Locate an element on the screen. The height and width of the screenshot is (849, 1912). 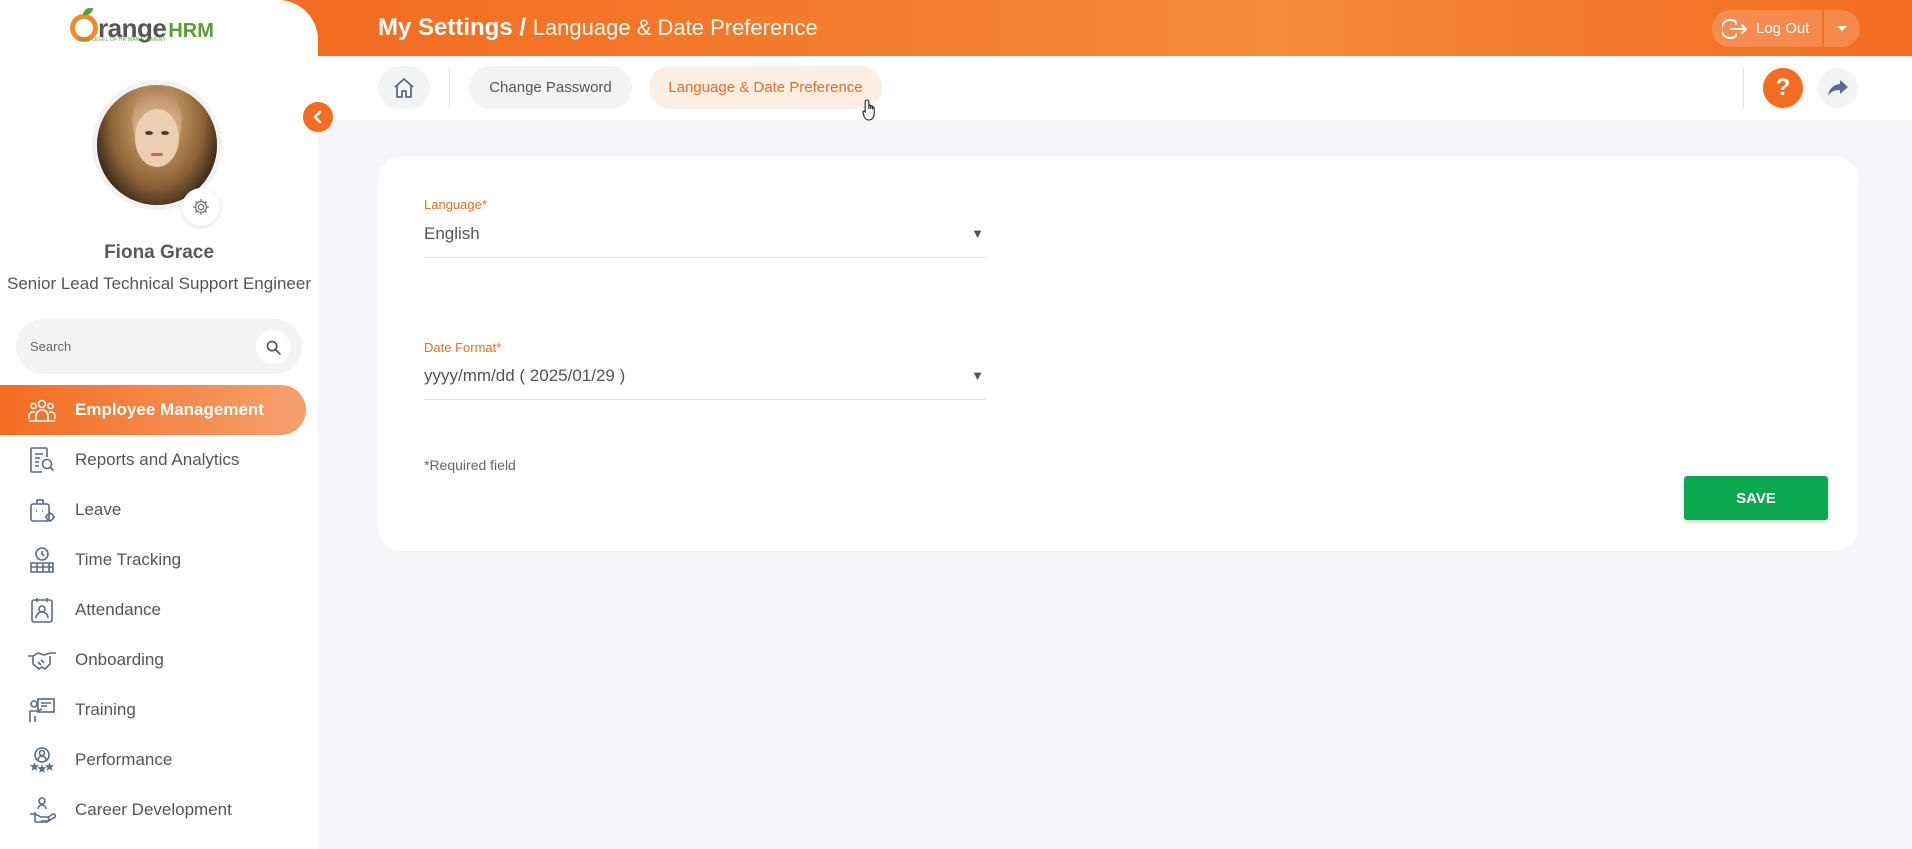
sidebar-item-reports-and-analytics: Reports and Analytics is located at coordinates (153, 460).